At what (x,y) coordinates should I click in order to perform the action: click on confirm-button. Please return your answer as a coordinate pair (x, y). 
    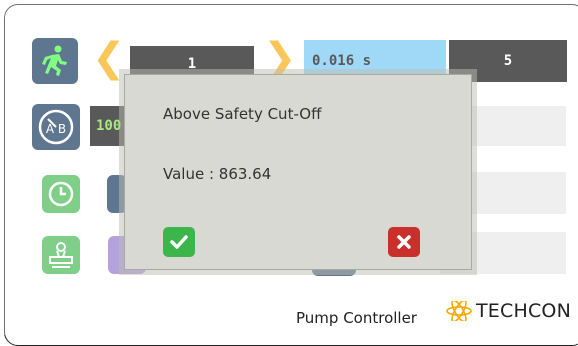
    Looking at the image, I should click on (179, 242).